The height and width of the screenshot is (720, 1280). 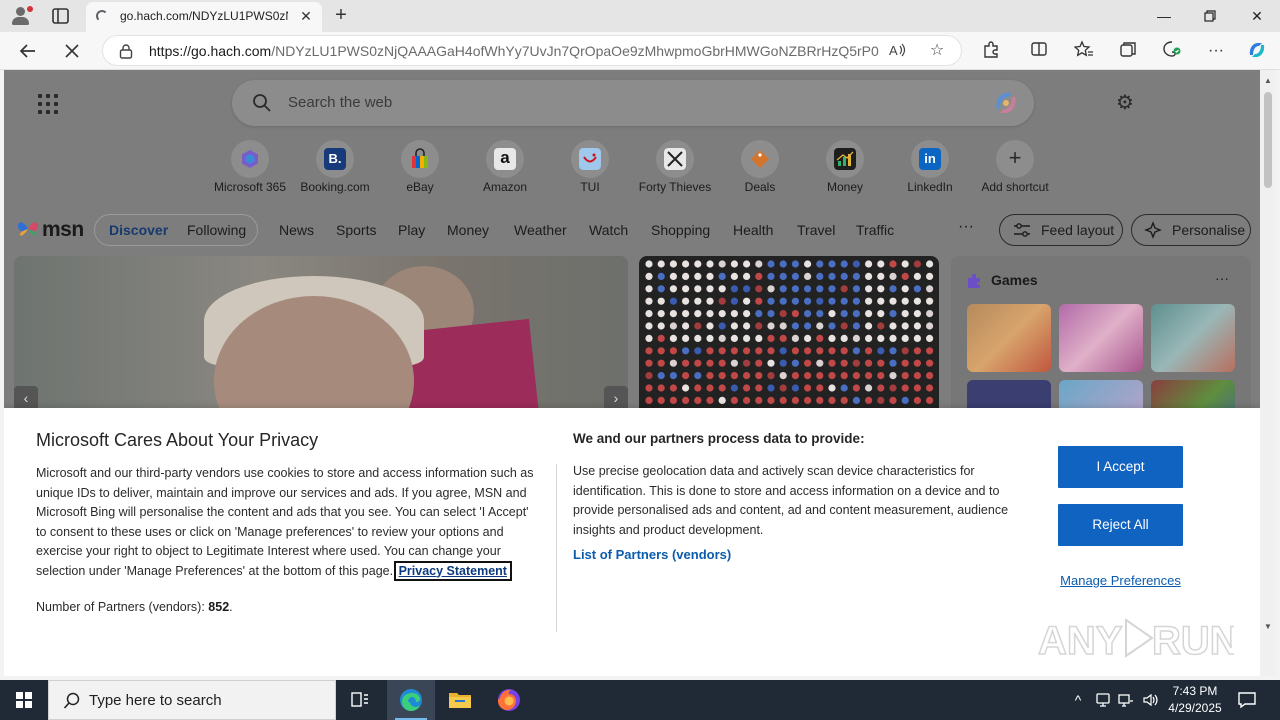 What do you see at coordinates (1191, 230) in the screenshot?
I see `personalise-button: Personalise` at bounding box center [1191, 230].